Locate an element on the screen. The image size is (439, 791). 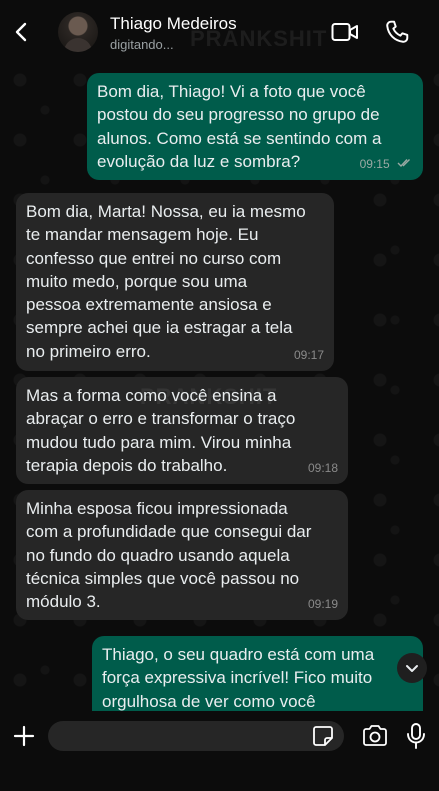
message-composer is located at coordinates (219, 751).